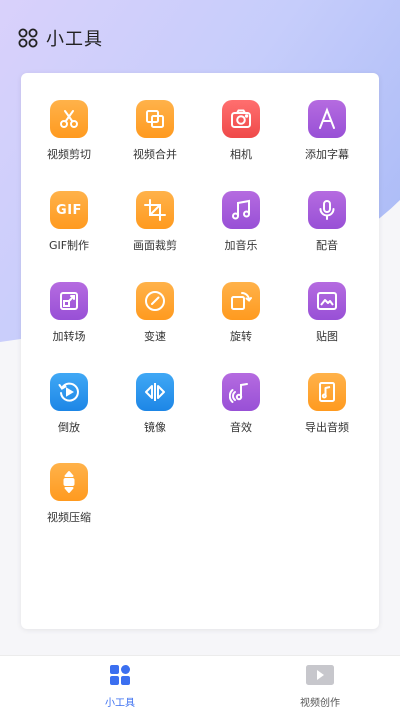 The image size is (400, 712). I want to click on tool-video-merge: 视频合并, so click(155, 131).